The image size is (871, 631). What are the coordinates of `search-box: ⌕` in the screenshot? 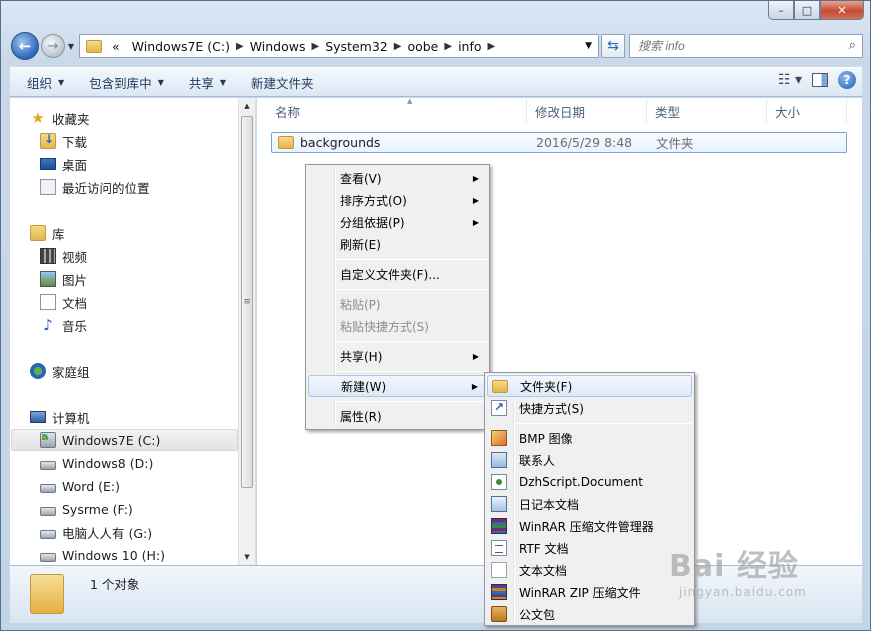 It's located at (746, 46).